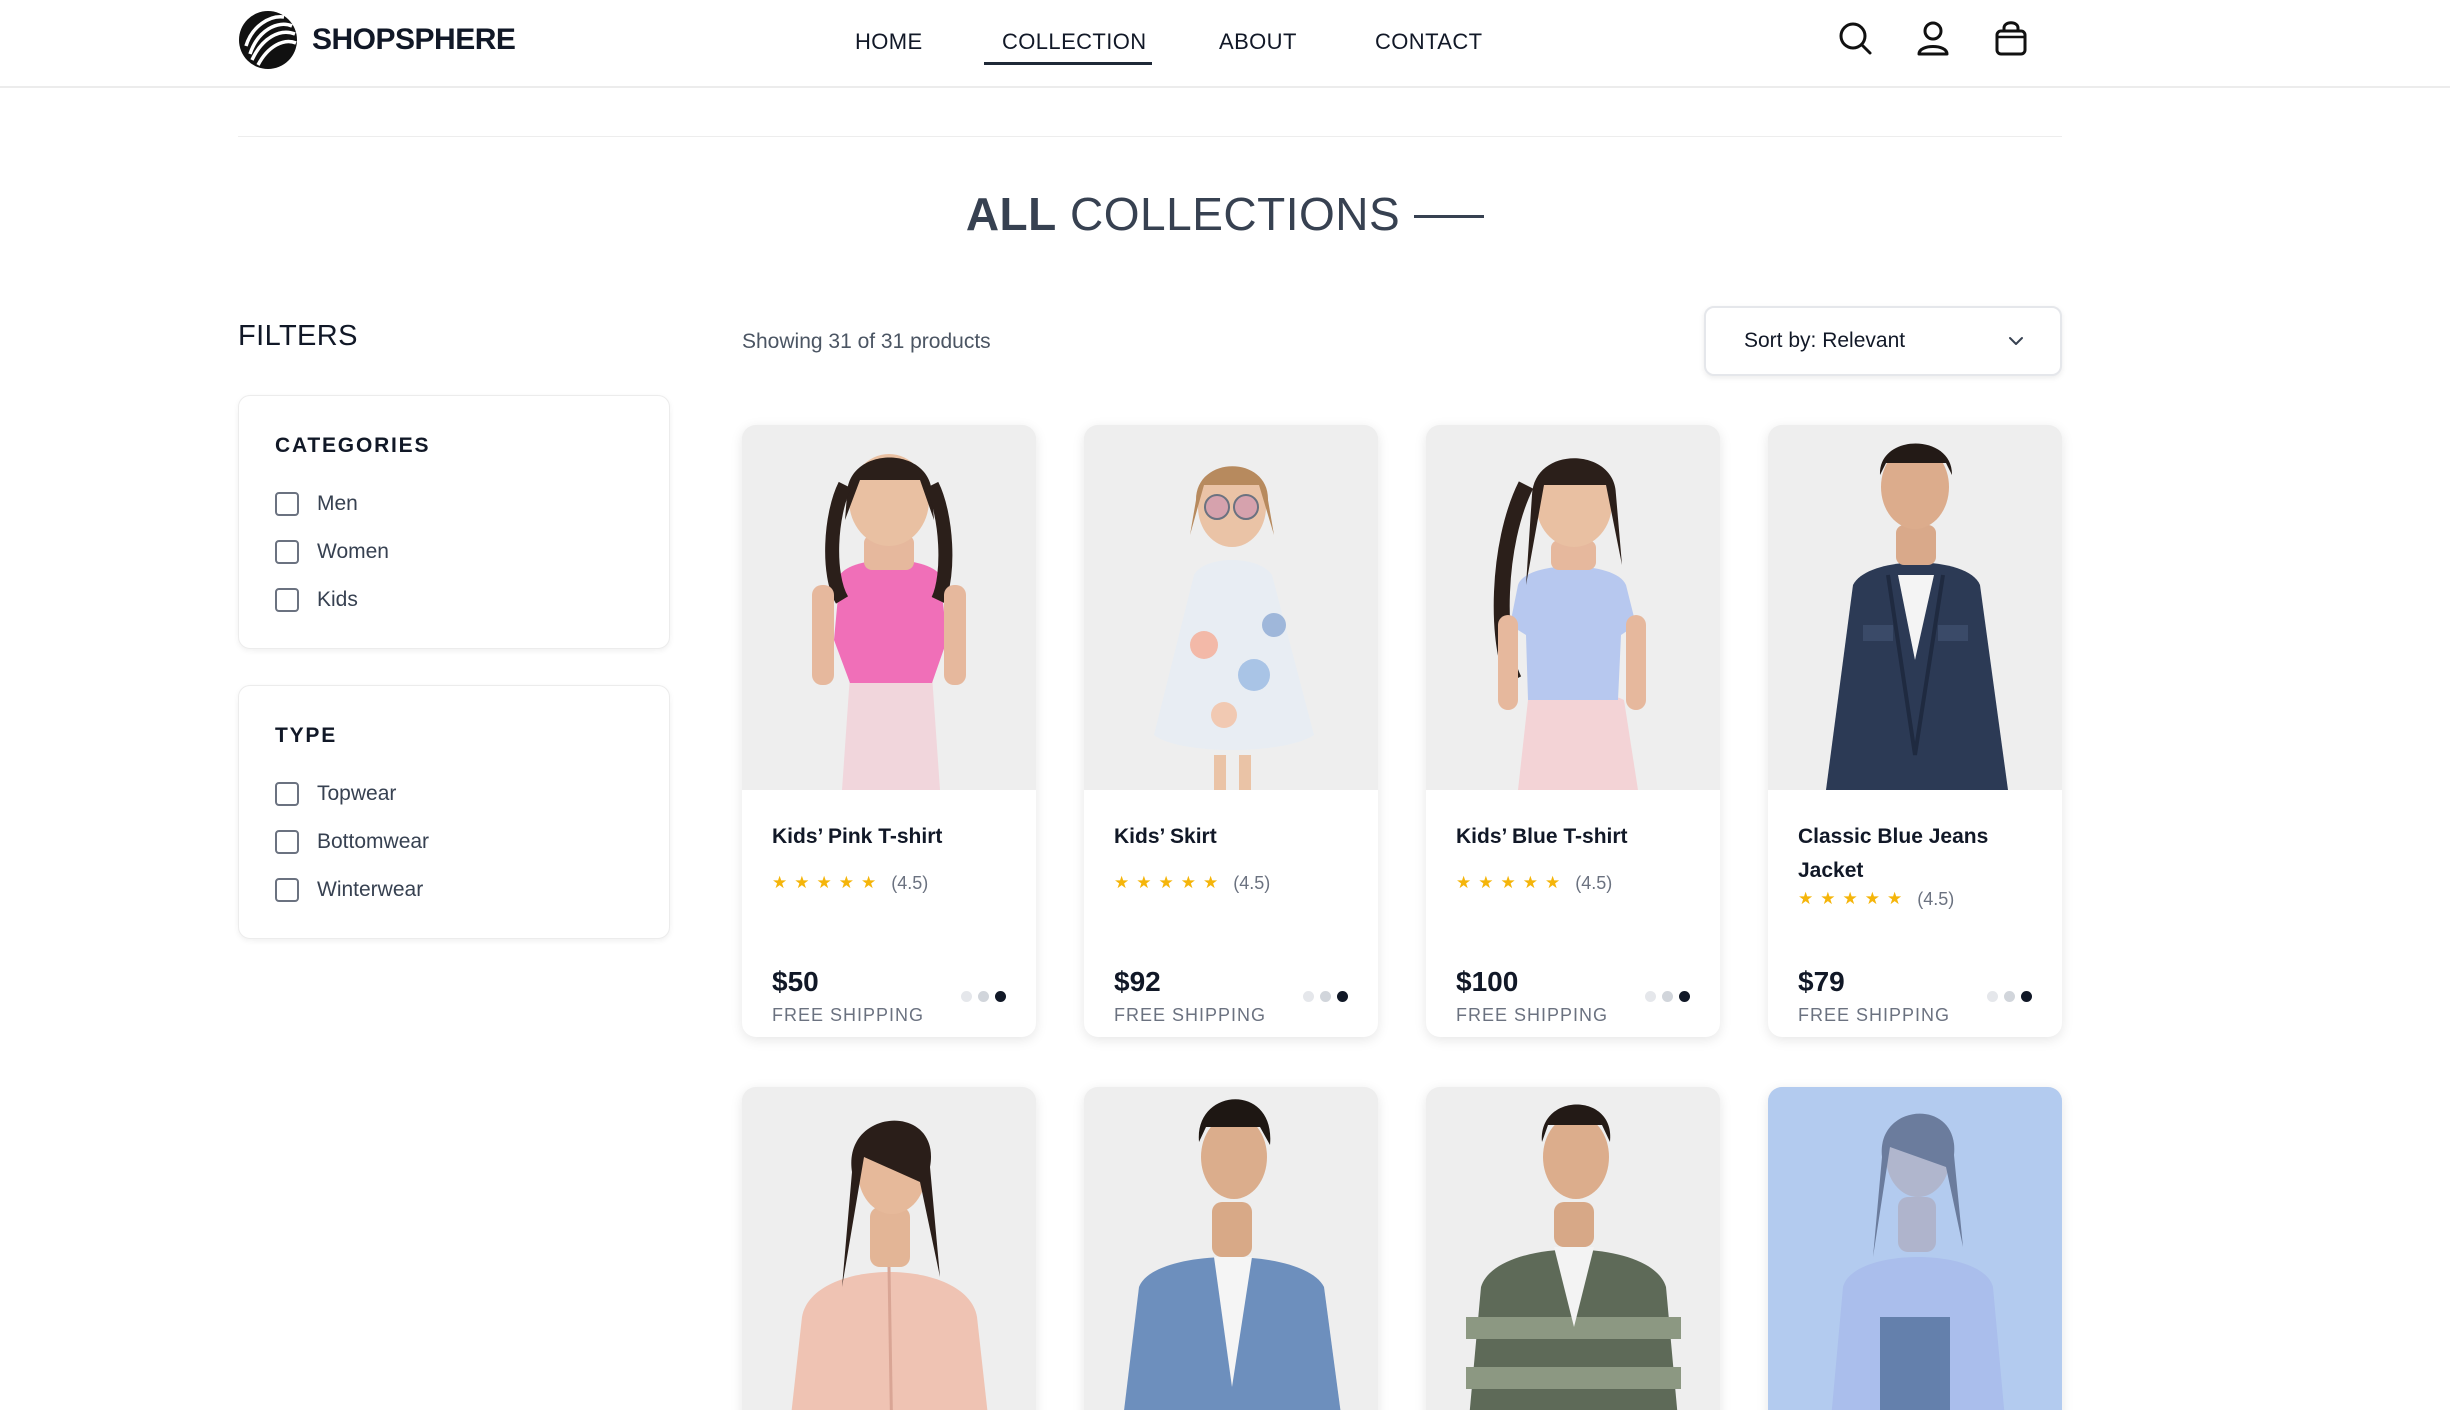 Image resolution: width=2450 pixels, height=1410 pixels. Describe the element at coordinates (287, 600) in the screenshot. I see `checkbox-kids` at that location.